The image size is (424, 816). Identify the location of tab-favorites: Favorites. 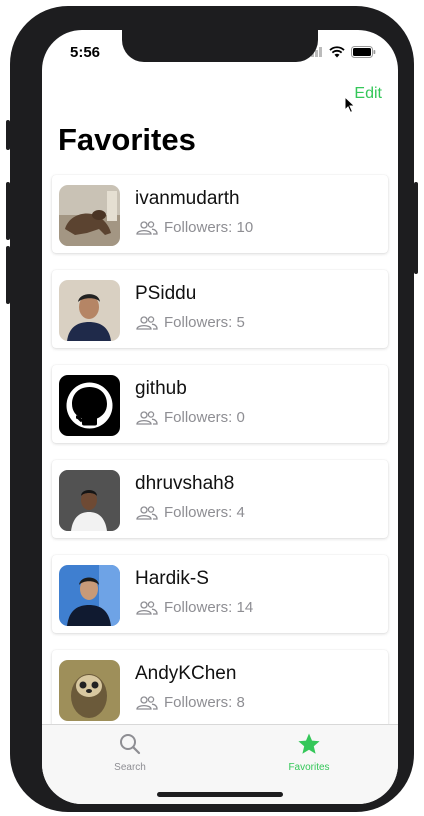
(309, 753).